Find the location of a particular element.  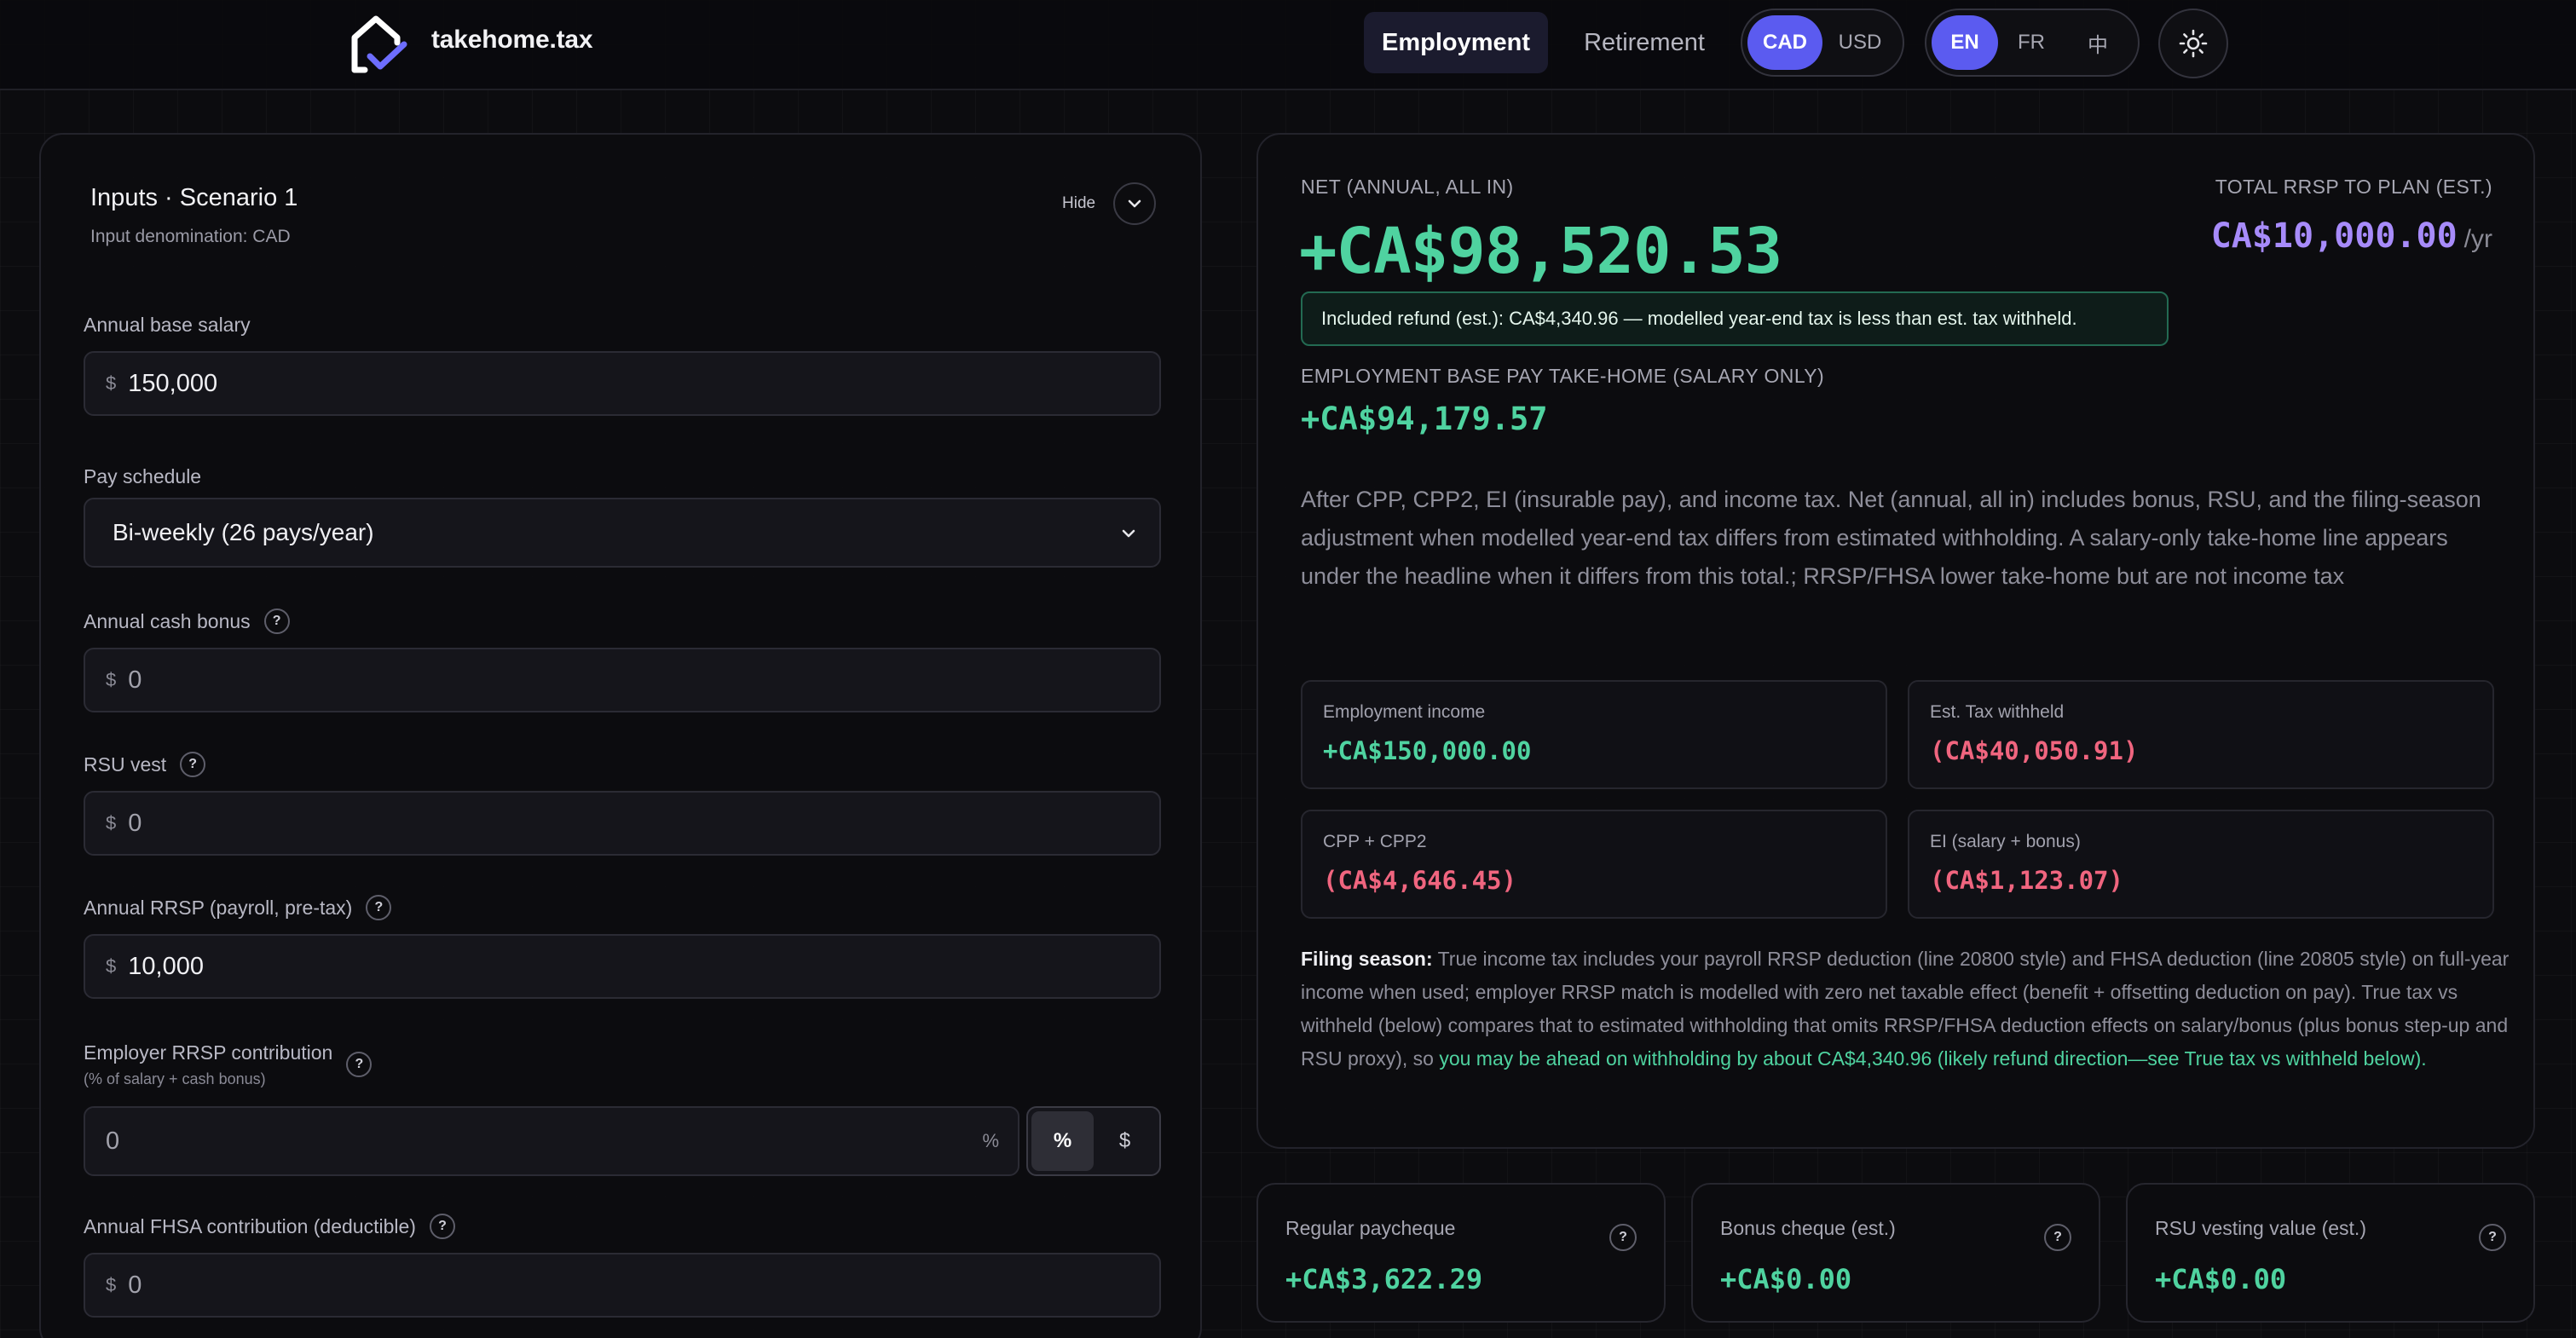

tab-employment: Employment is located at coordinates (1456, 42).